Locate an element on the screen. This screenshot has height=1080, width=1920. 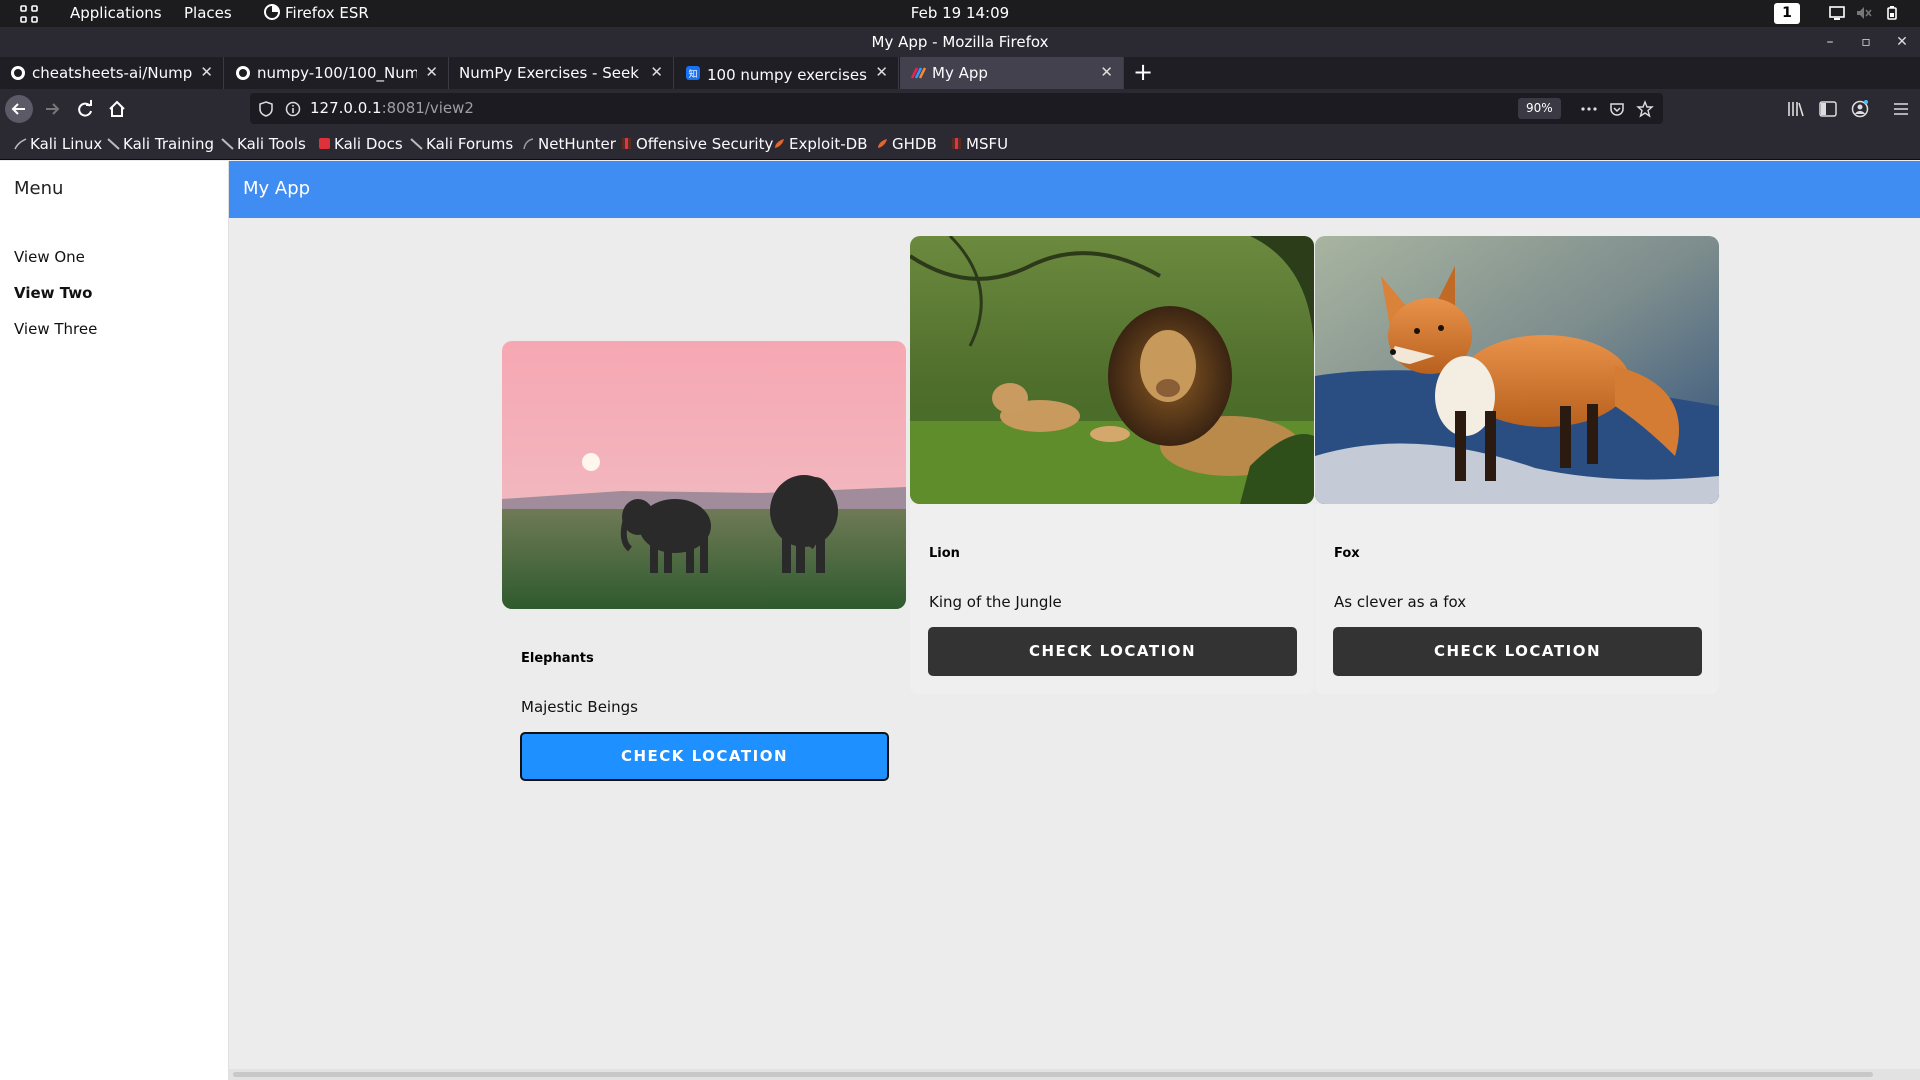
display-icon is located at coordinates (1837, 13).